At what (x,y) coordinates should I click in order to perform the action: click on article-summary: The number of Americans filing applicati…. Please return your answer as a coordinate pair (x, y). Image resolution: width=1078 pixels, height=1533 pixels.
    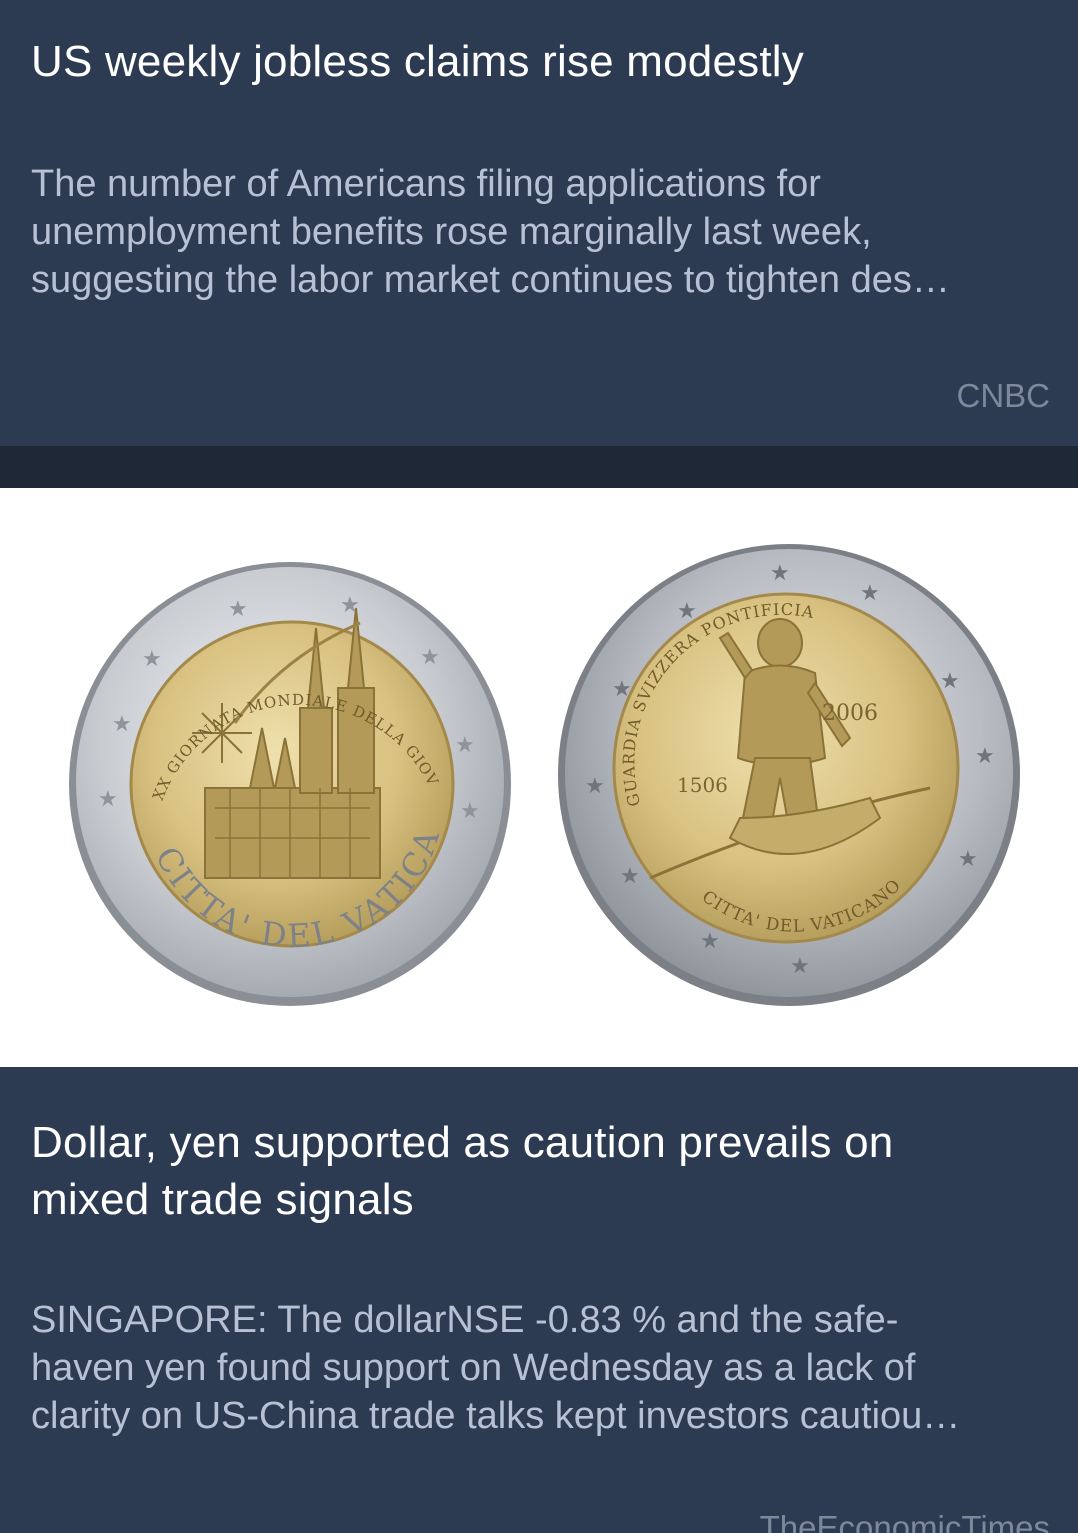
    Looking at the image, I should click on (539, 232).